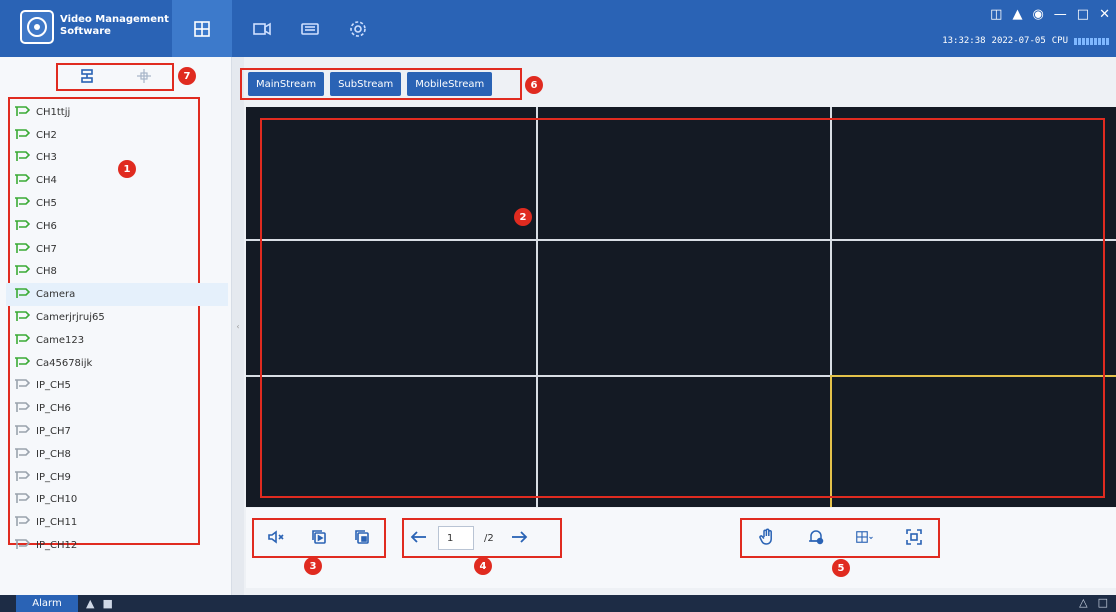 This screenshot has height=612, width=1116. Describe the element at coordinates (1018, 41) in the screenshot. I see `clock-date: 2022-07-05` at that location.